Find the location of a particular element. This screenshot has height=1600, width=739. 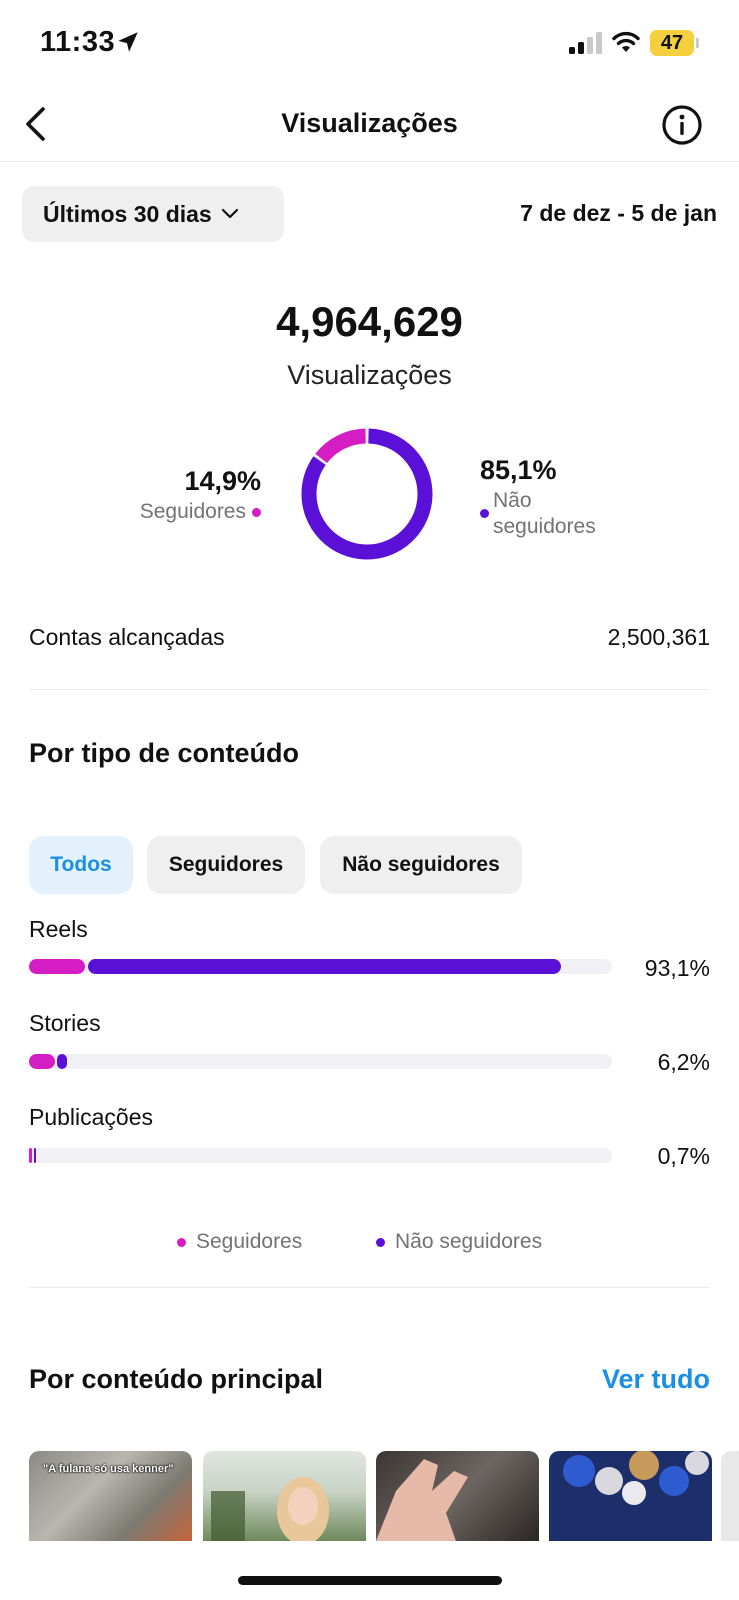

cellular-signal-icon is located at coordinates (585, 43).